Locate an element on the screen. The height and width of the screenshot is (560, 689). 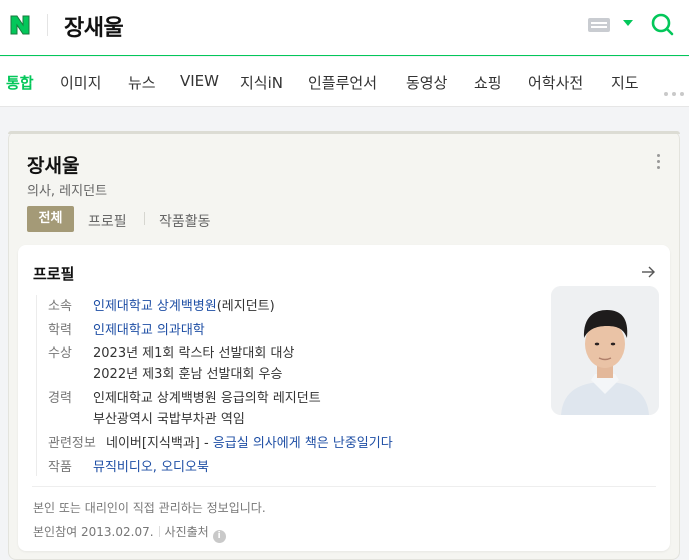
photo-source-link: 사진출처 is located at coordinates (187, 532).